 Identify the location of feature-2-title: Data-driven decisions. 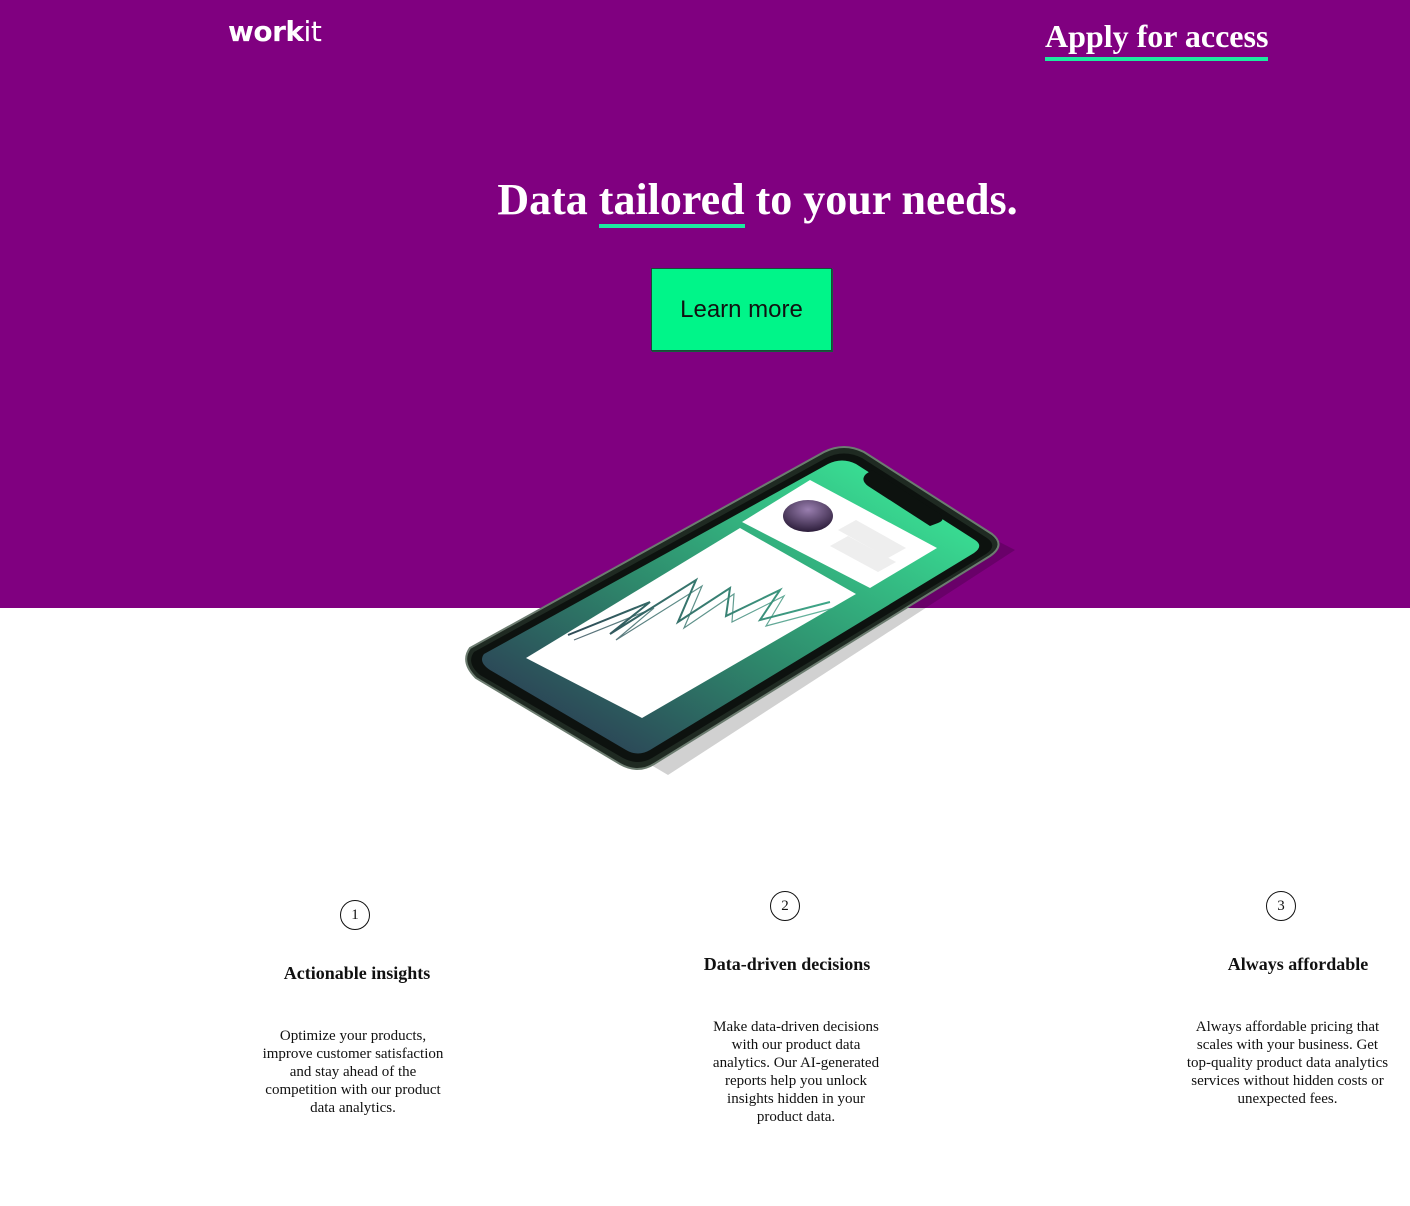
(787, 964).